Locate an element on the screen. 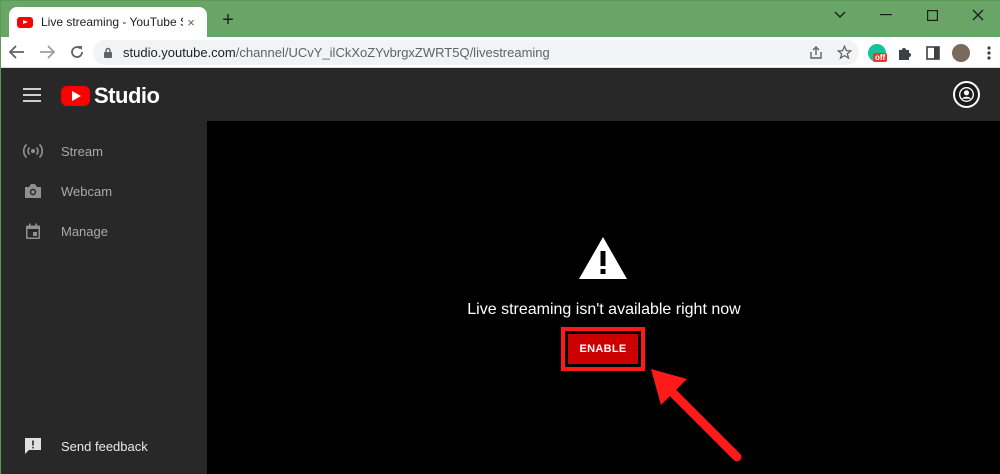  sidebar-item-label: Stream is located at coordinates (82, 151).